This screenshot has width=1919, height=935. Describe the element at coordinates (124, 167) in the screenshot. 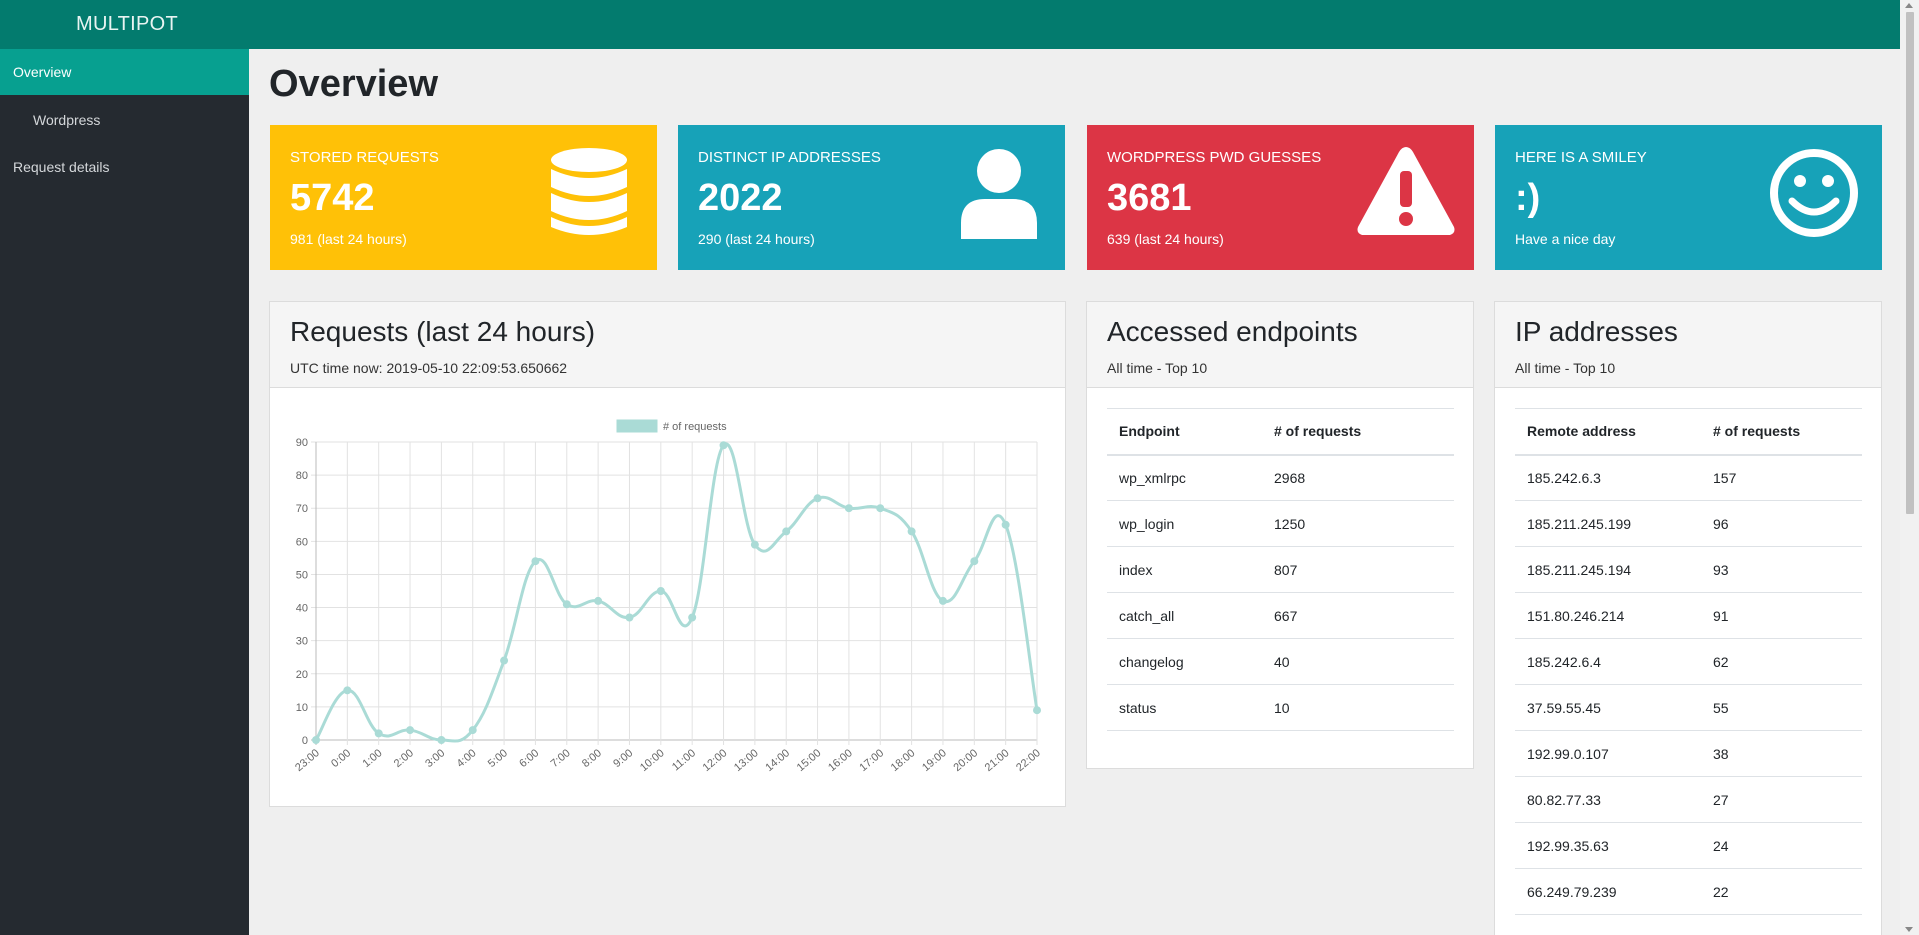

I see `sidebar-item-request-details: Request details` at that location.